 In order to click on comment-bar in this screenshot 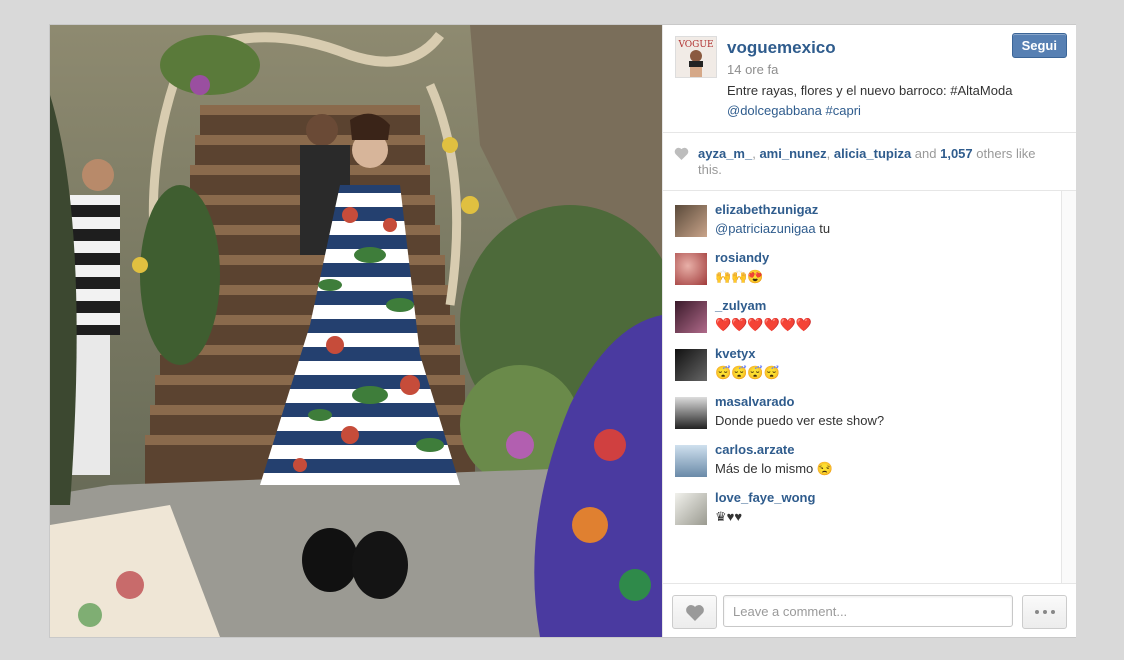, I will do `click(869, 610)`.